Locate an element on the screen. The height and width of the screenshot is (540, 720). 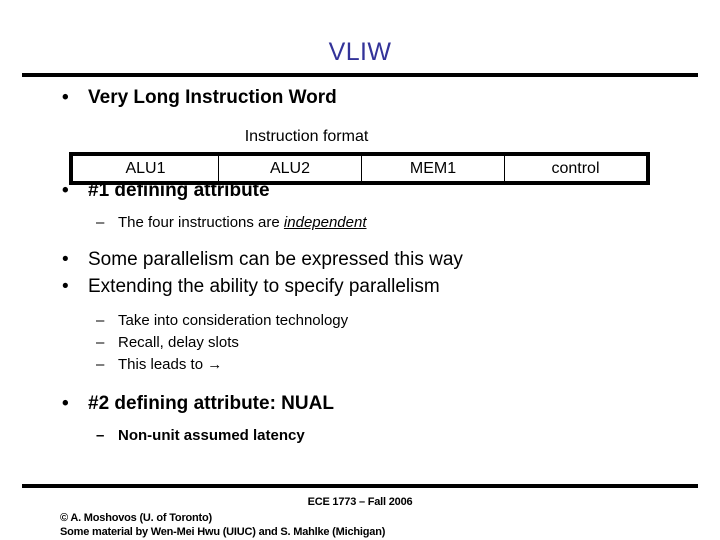
bullet-defining-attribute-2-nual: • #2 defining attribute: NUAL is located at coordinates (360, 403).